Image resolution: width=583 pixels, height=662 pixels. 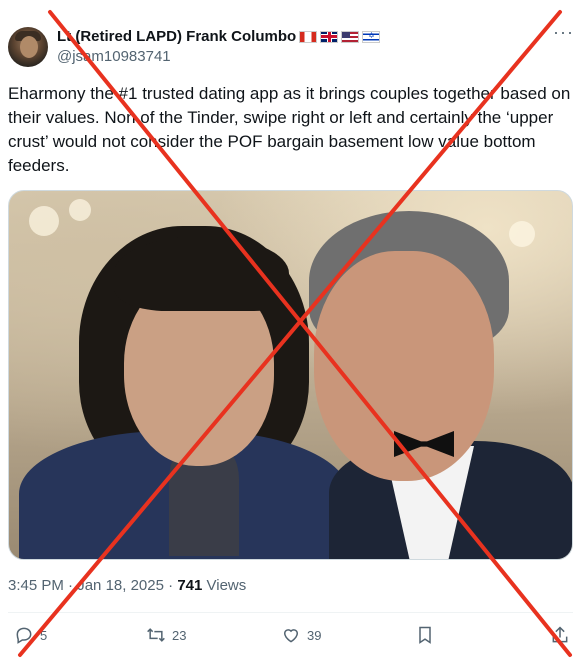 I want to click on like-count: 39, so click(x=314, y=635).